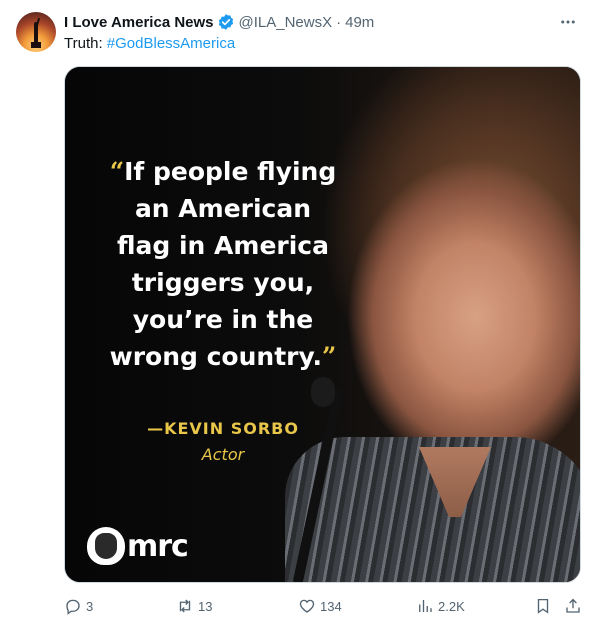 Image resolution: width=598 pixels, height=628 pixels. I want to click on avatar, so click(36, 32).